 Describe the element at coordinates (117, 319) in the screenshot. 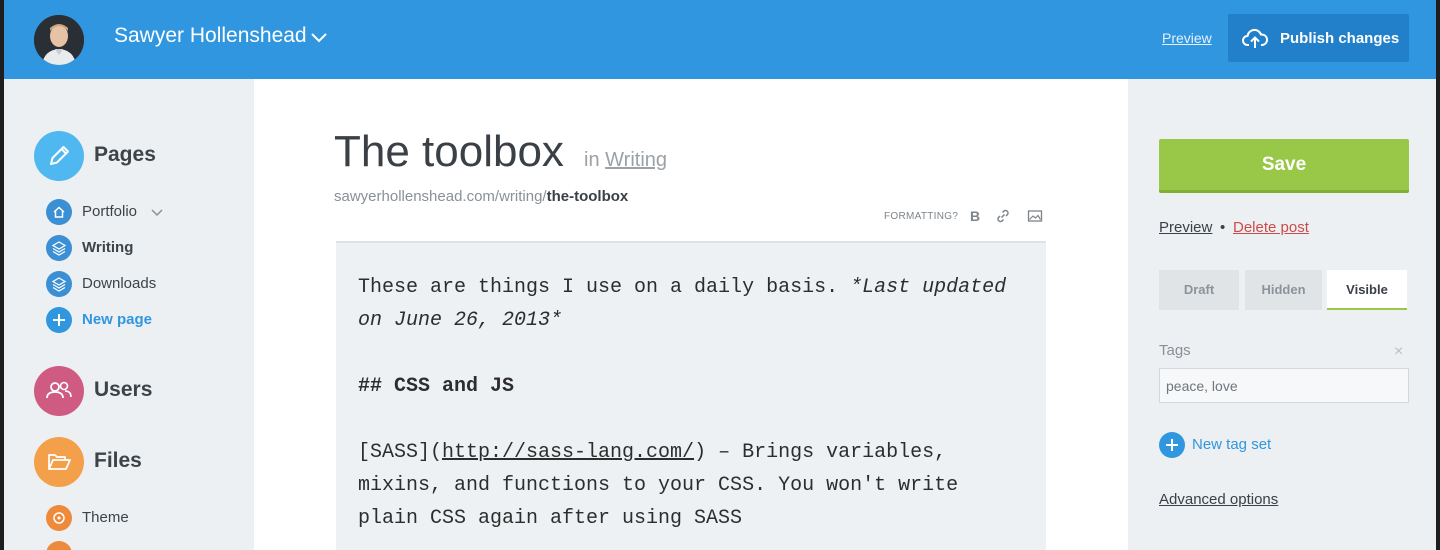

I see `sidebar-item-label: New page` at that location.